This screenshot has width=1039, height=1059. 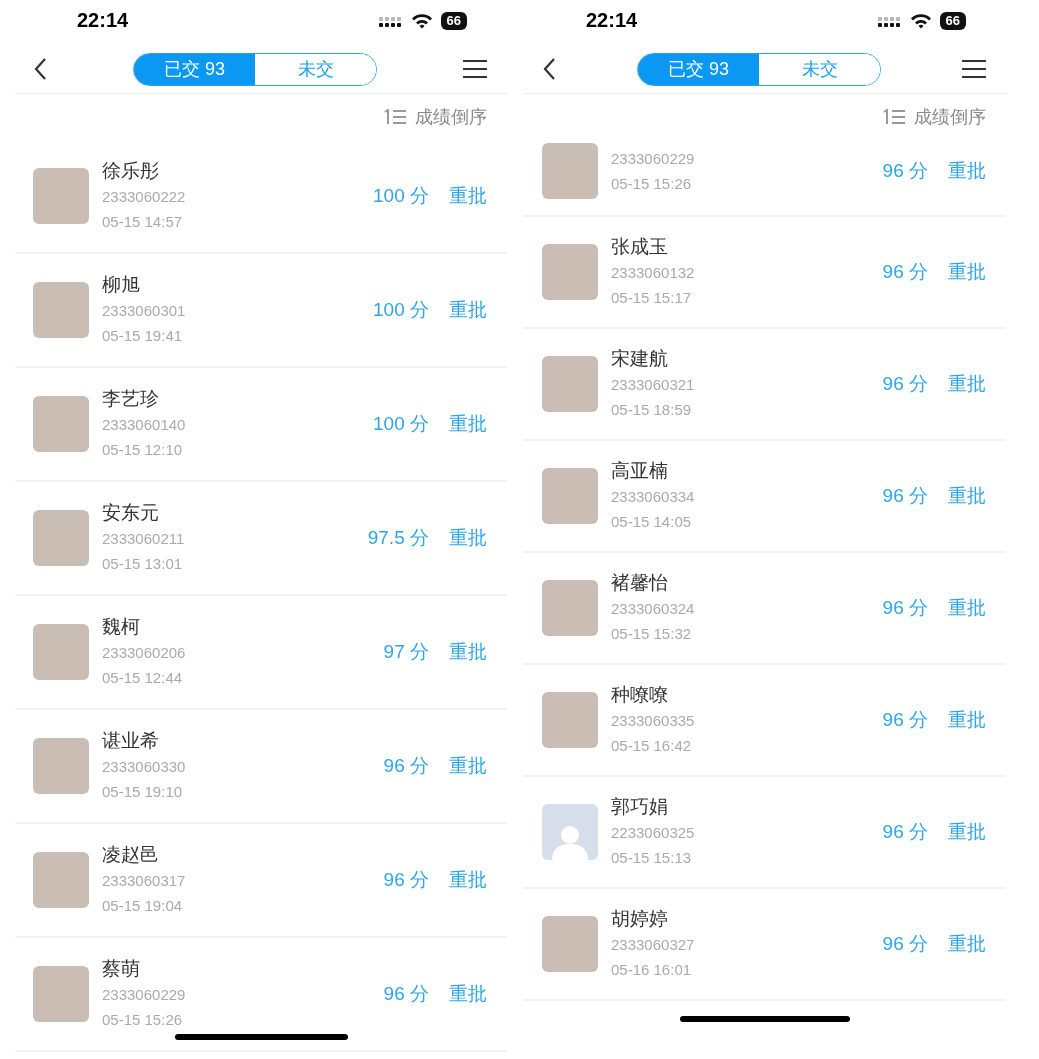 I want to click on student-name: 魏柯, so click(x=121, y=627).